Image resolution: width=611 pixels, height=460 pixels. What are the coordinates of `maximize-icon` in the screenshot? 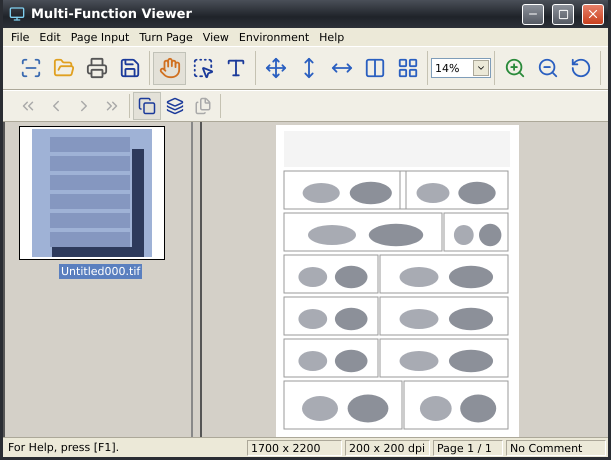 It's located at (563, 14).